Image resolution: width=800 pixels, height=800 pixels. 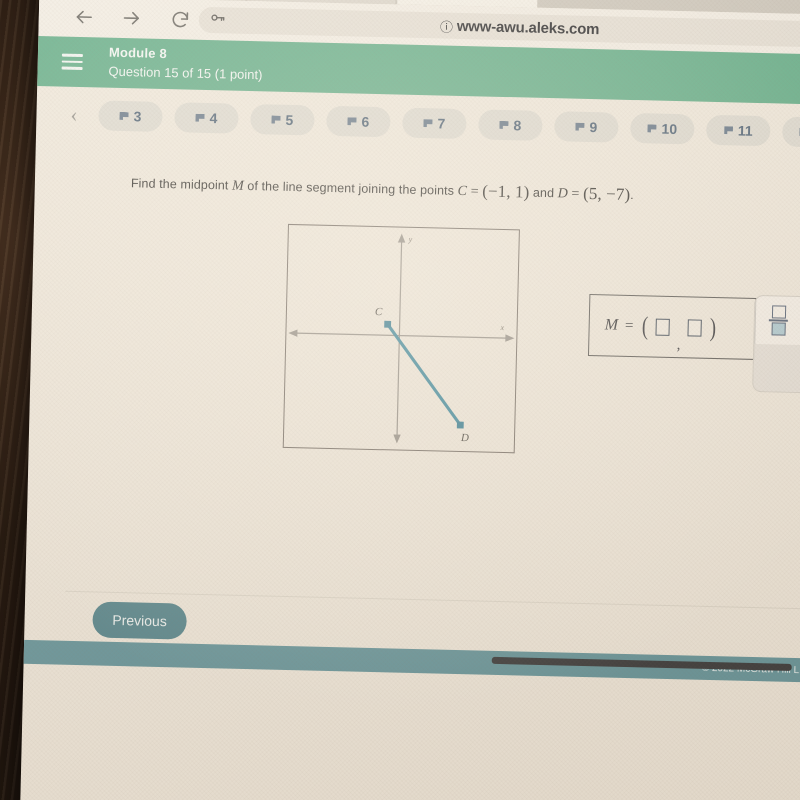 I want to click on answer-comma: ,, so click(x=678, y=345).